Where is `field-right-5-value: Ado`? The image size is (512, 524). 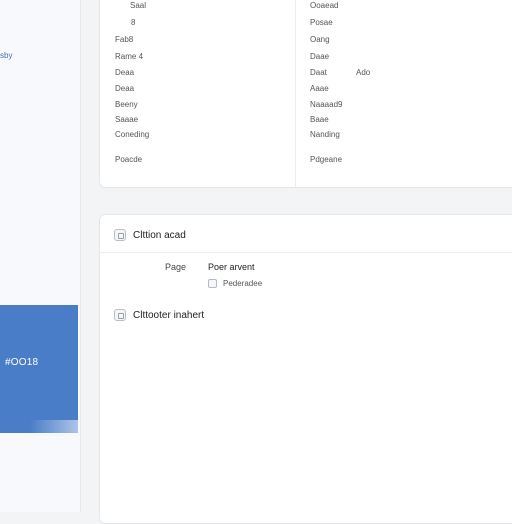 field-right-5-value: Ado is located at coordinates (363, 72).